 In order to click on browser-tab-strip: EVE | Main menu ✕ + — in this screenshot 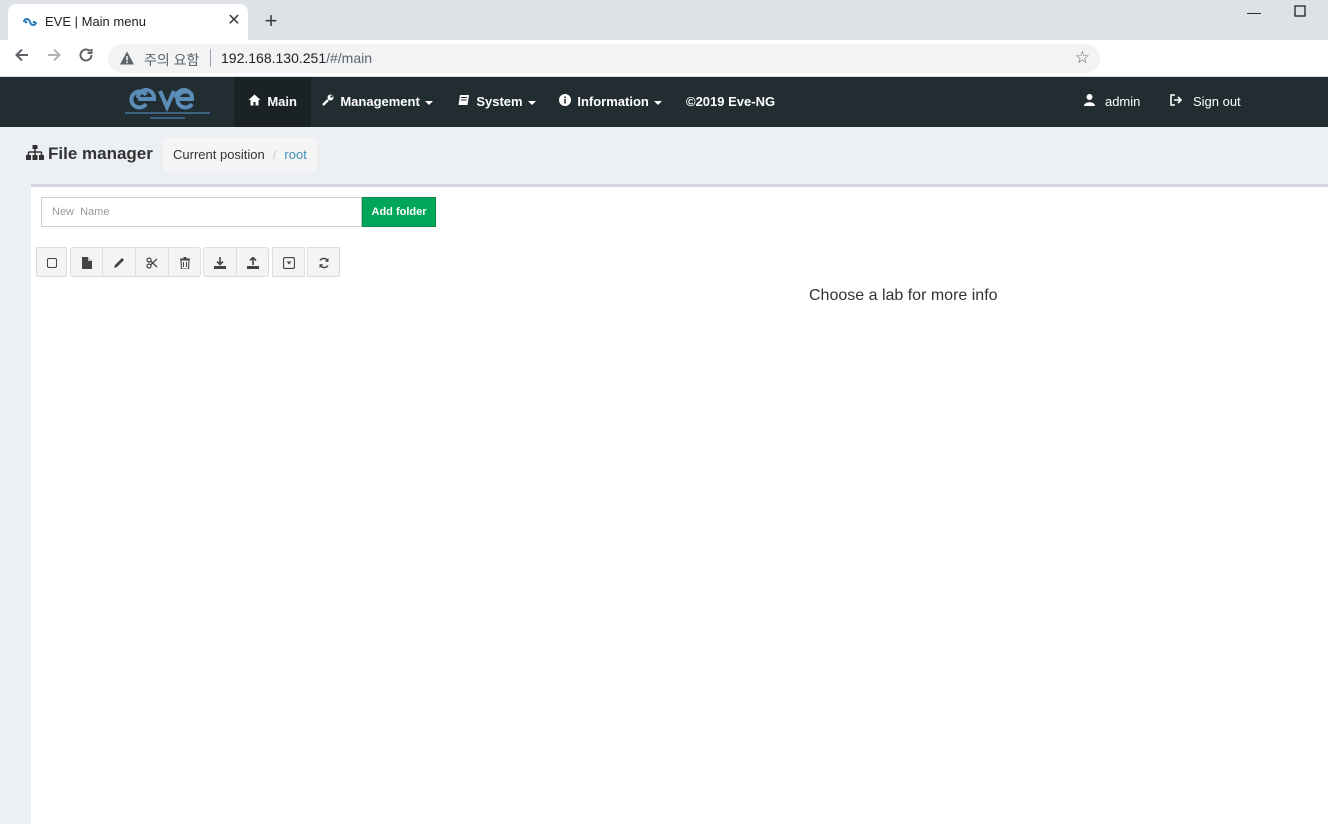, I will do `click(664, 20)`.